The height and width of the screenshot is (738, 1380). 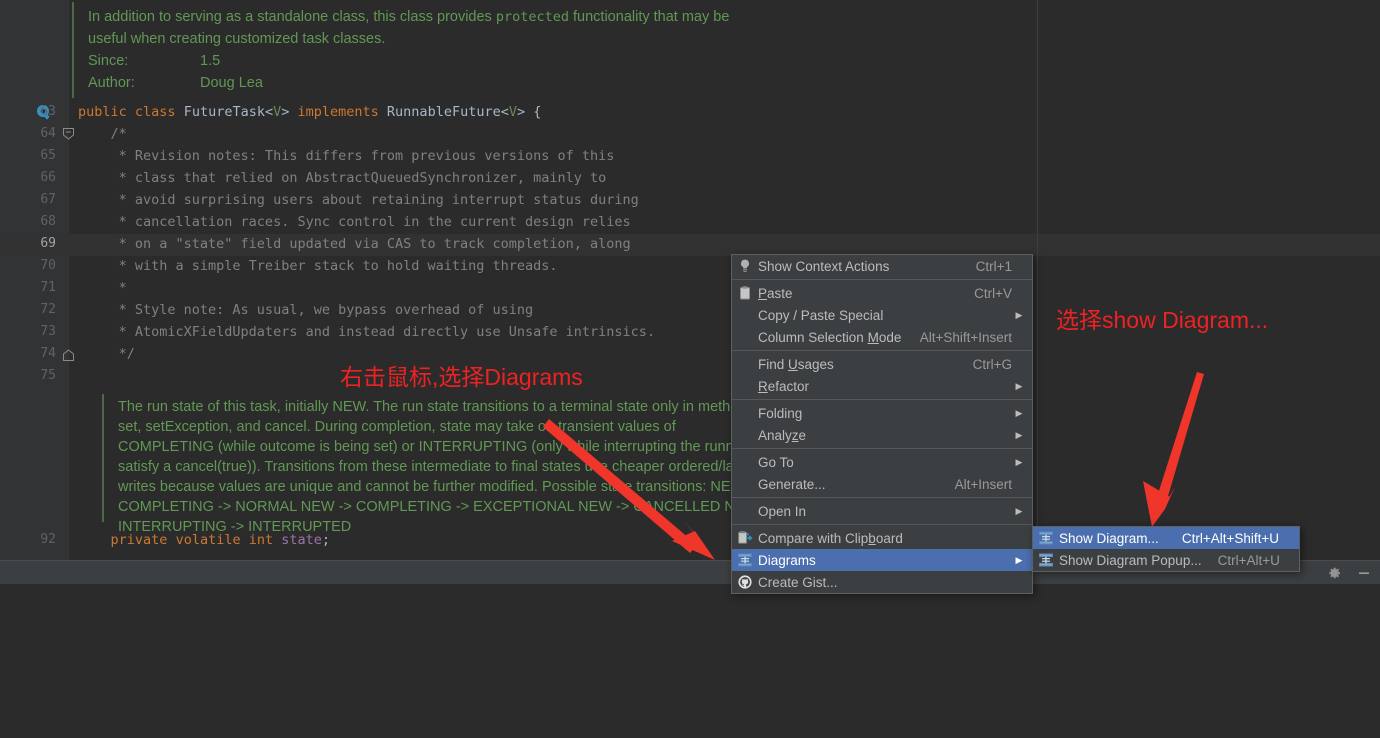 I want to click on menu-item-label: Column Selection Mode, so click(x=830, y=337).